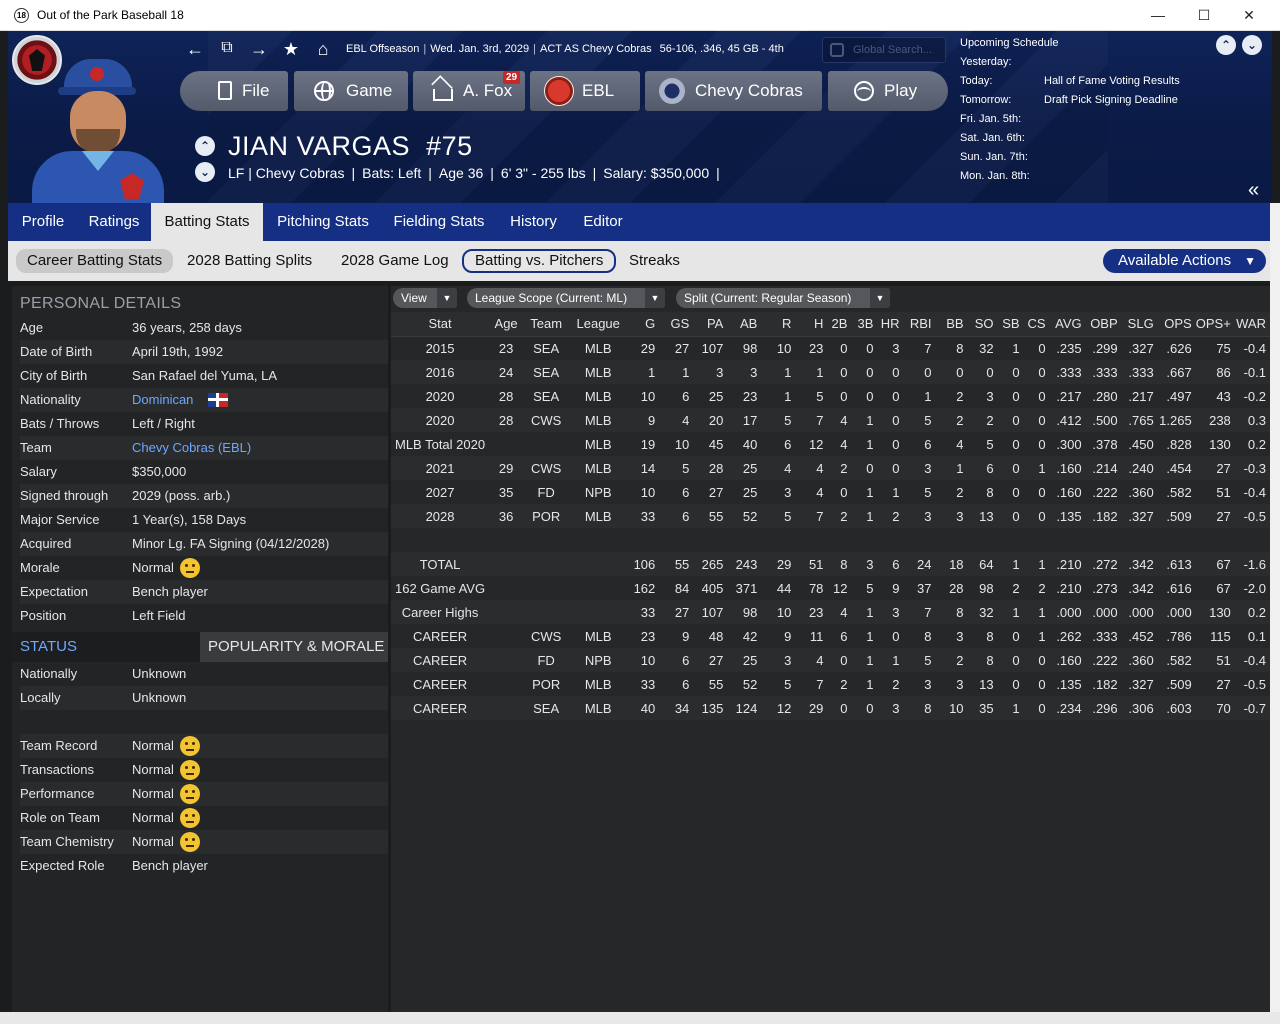  Describe the element at coordinates (1215, 708) in the screenshot. I see `table-cell: 70` at that location.